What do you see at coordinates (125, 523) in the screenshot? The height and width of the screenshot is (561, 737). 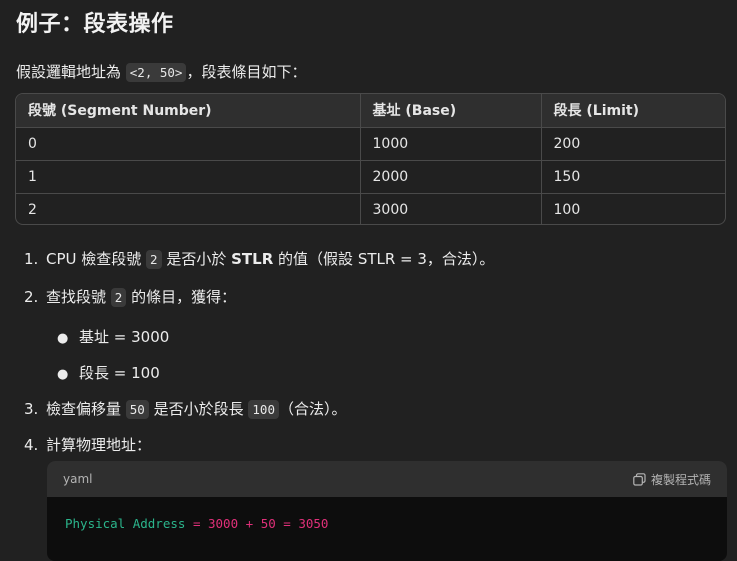 I see `code-key: Physical Address` at bounding box center [125, 523].